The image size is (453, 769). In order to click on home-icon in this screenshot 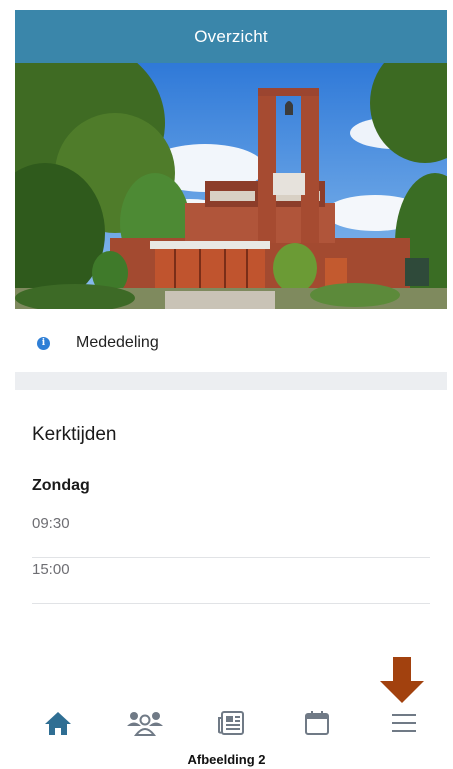, I will do `click(58, 723)`.